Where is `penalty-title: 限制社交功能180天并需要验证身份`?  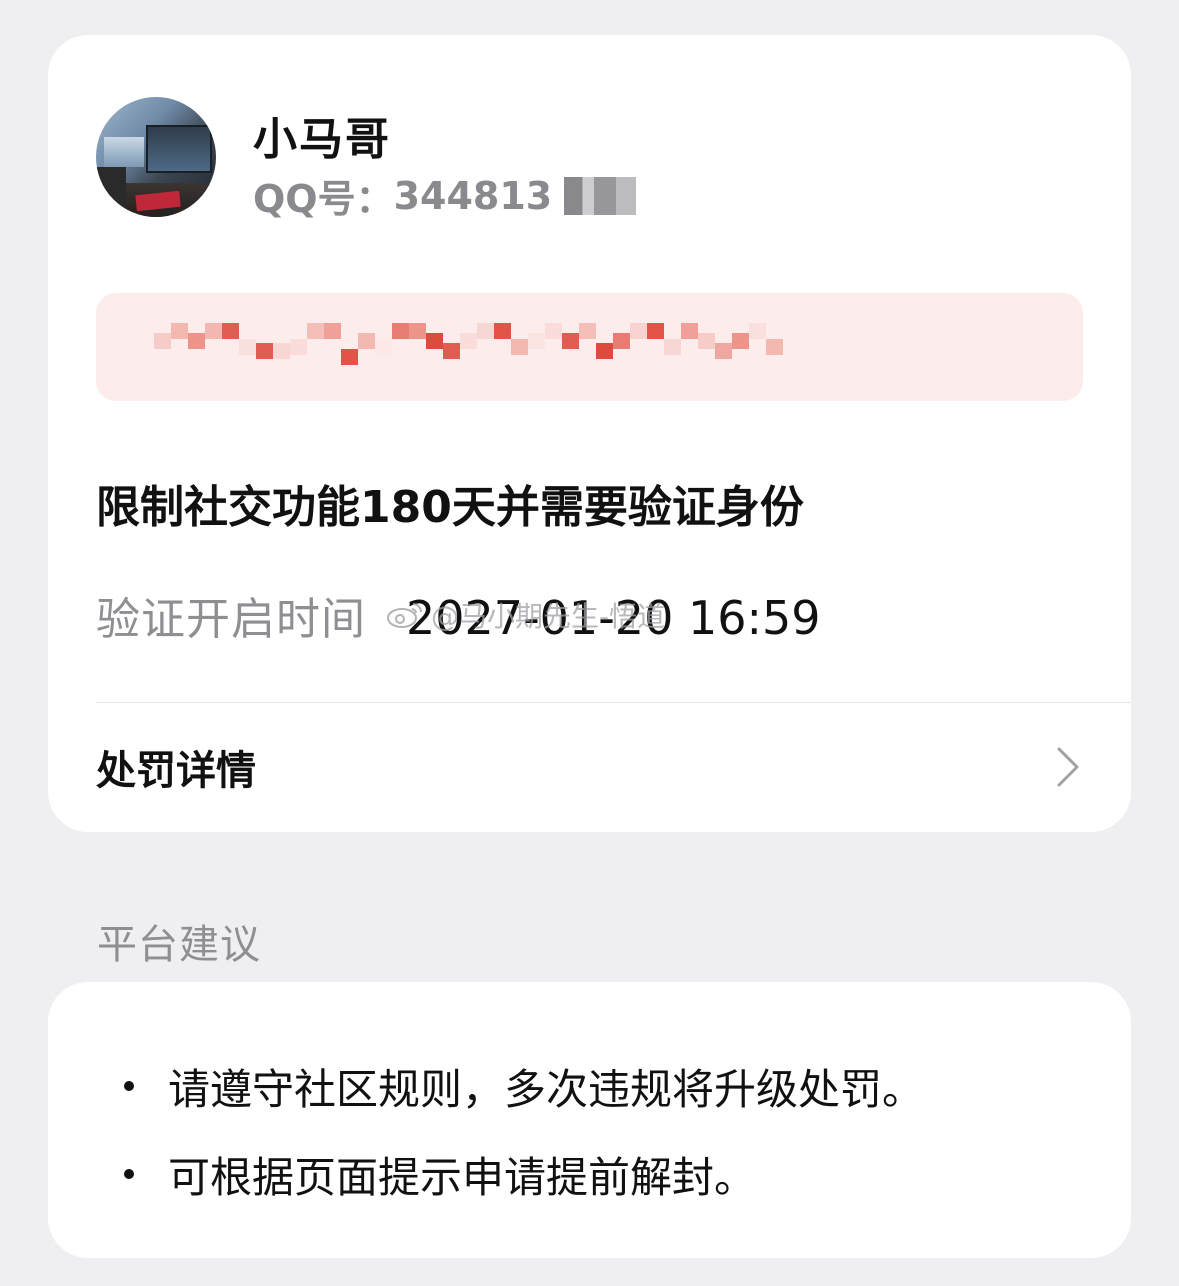 penalty-title: 限制社交功能180天并需要验证身份 is located at coordinates (450, 507).